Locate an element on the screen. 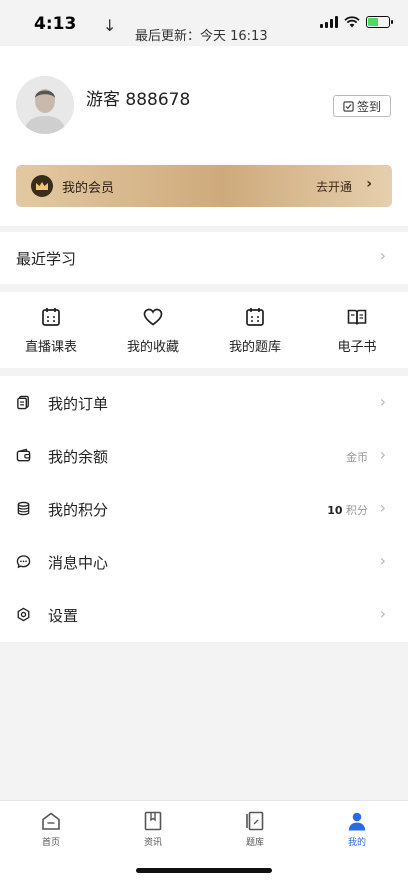 Image resolution: width=408 pixels, height=883 pixels. menu-item-label: 设置 is located at coordinates (63, 616).